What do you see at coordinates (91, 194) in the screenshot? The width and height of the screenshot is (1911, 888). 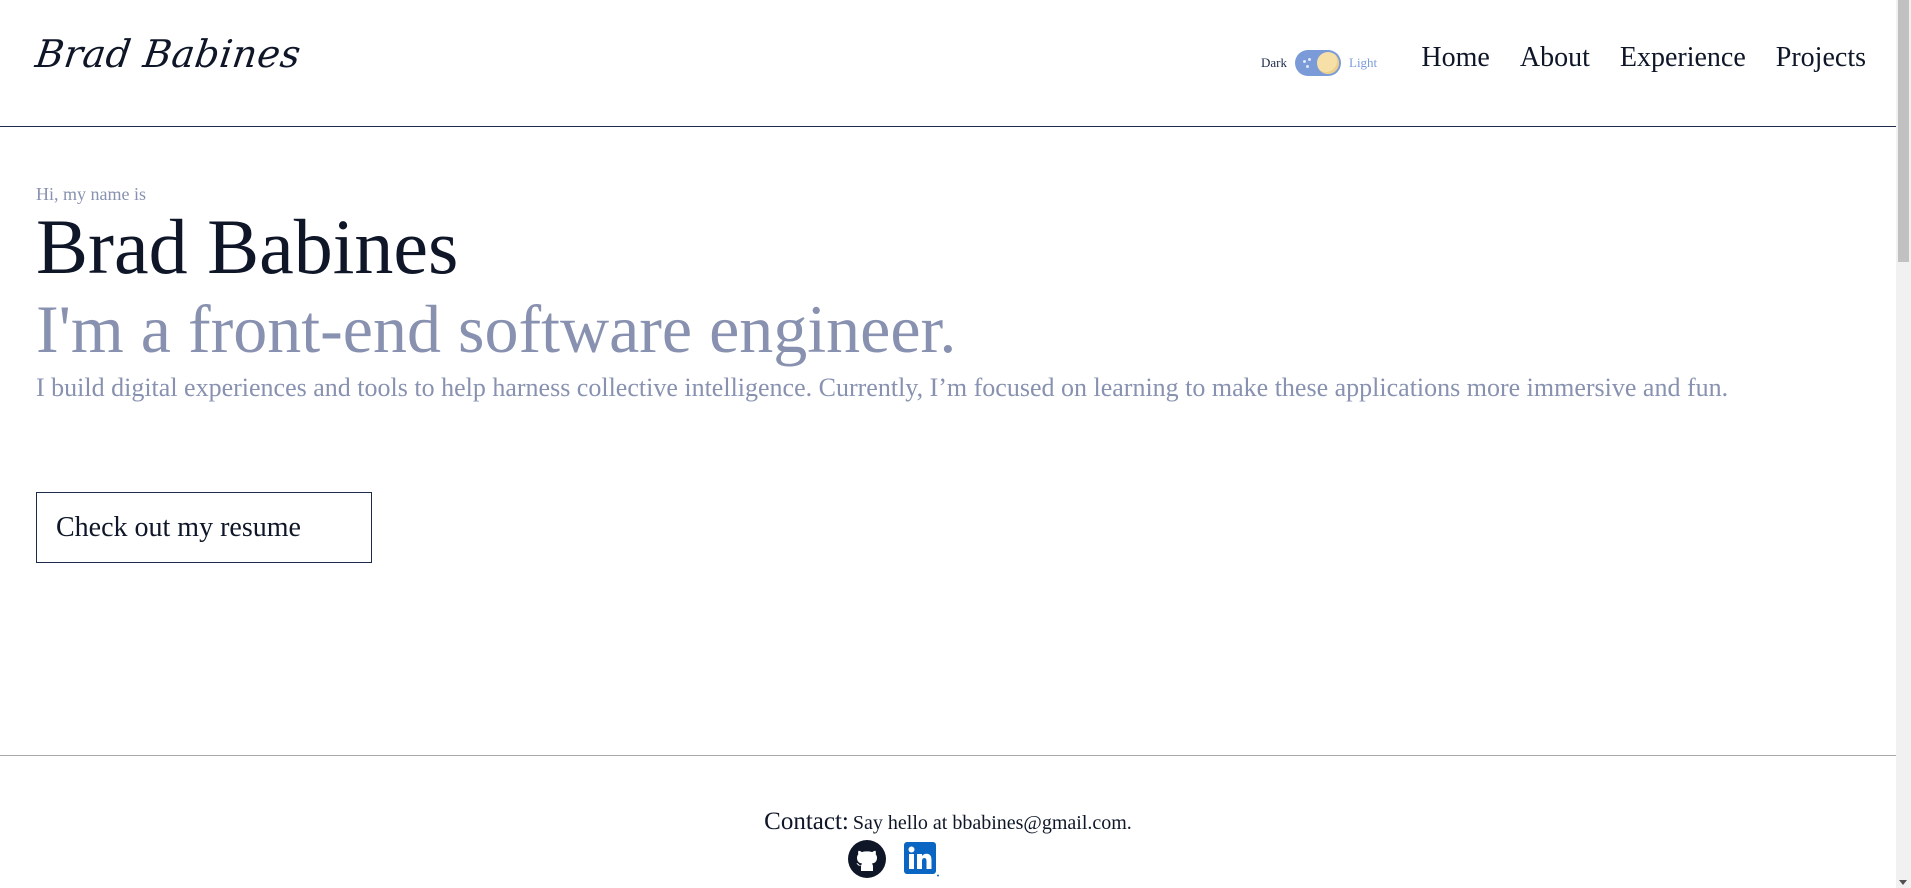 I see `hero-intro: Hi, my name is` at bounding box center [91, 194].